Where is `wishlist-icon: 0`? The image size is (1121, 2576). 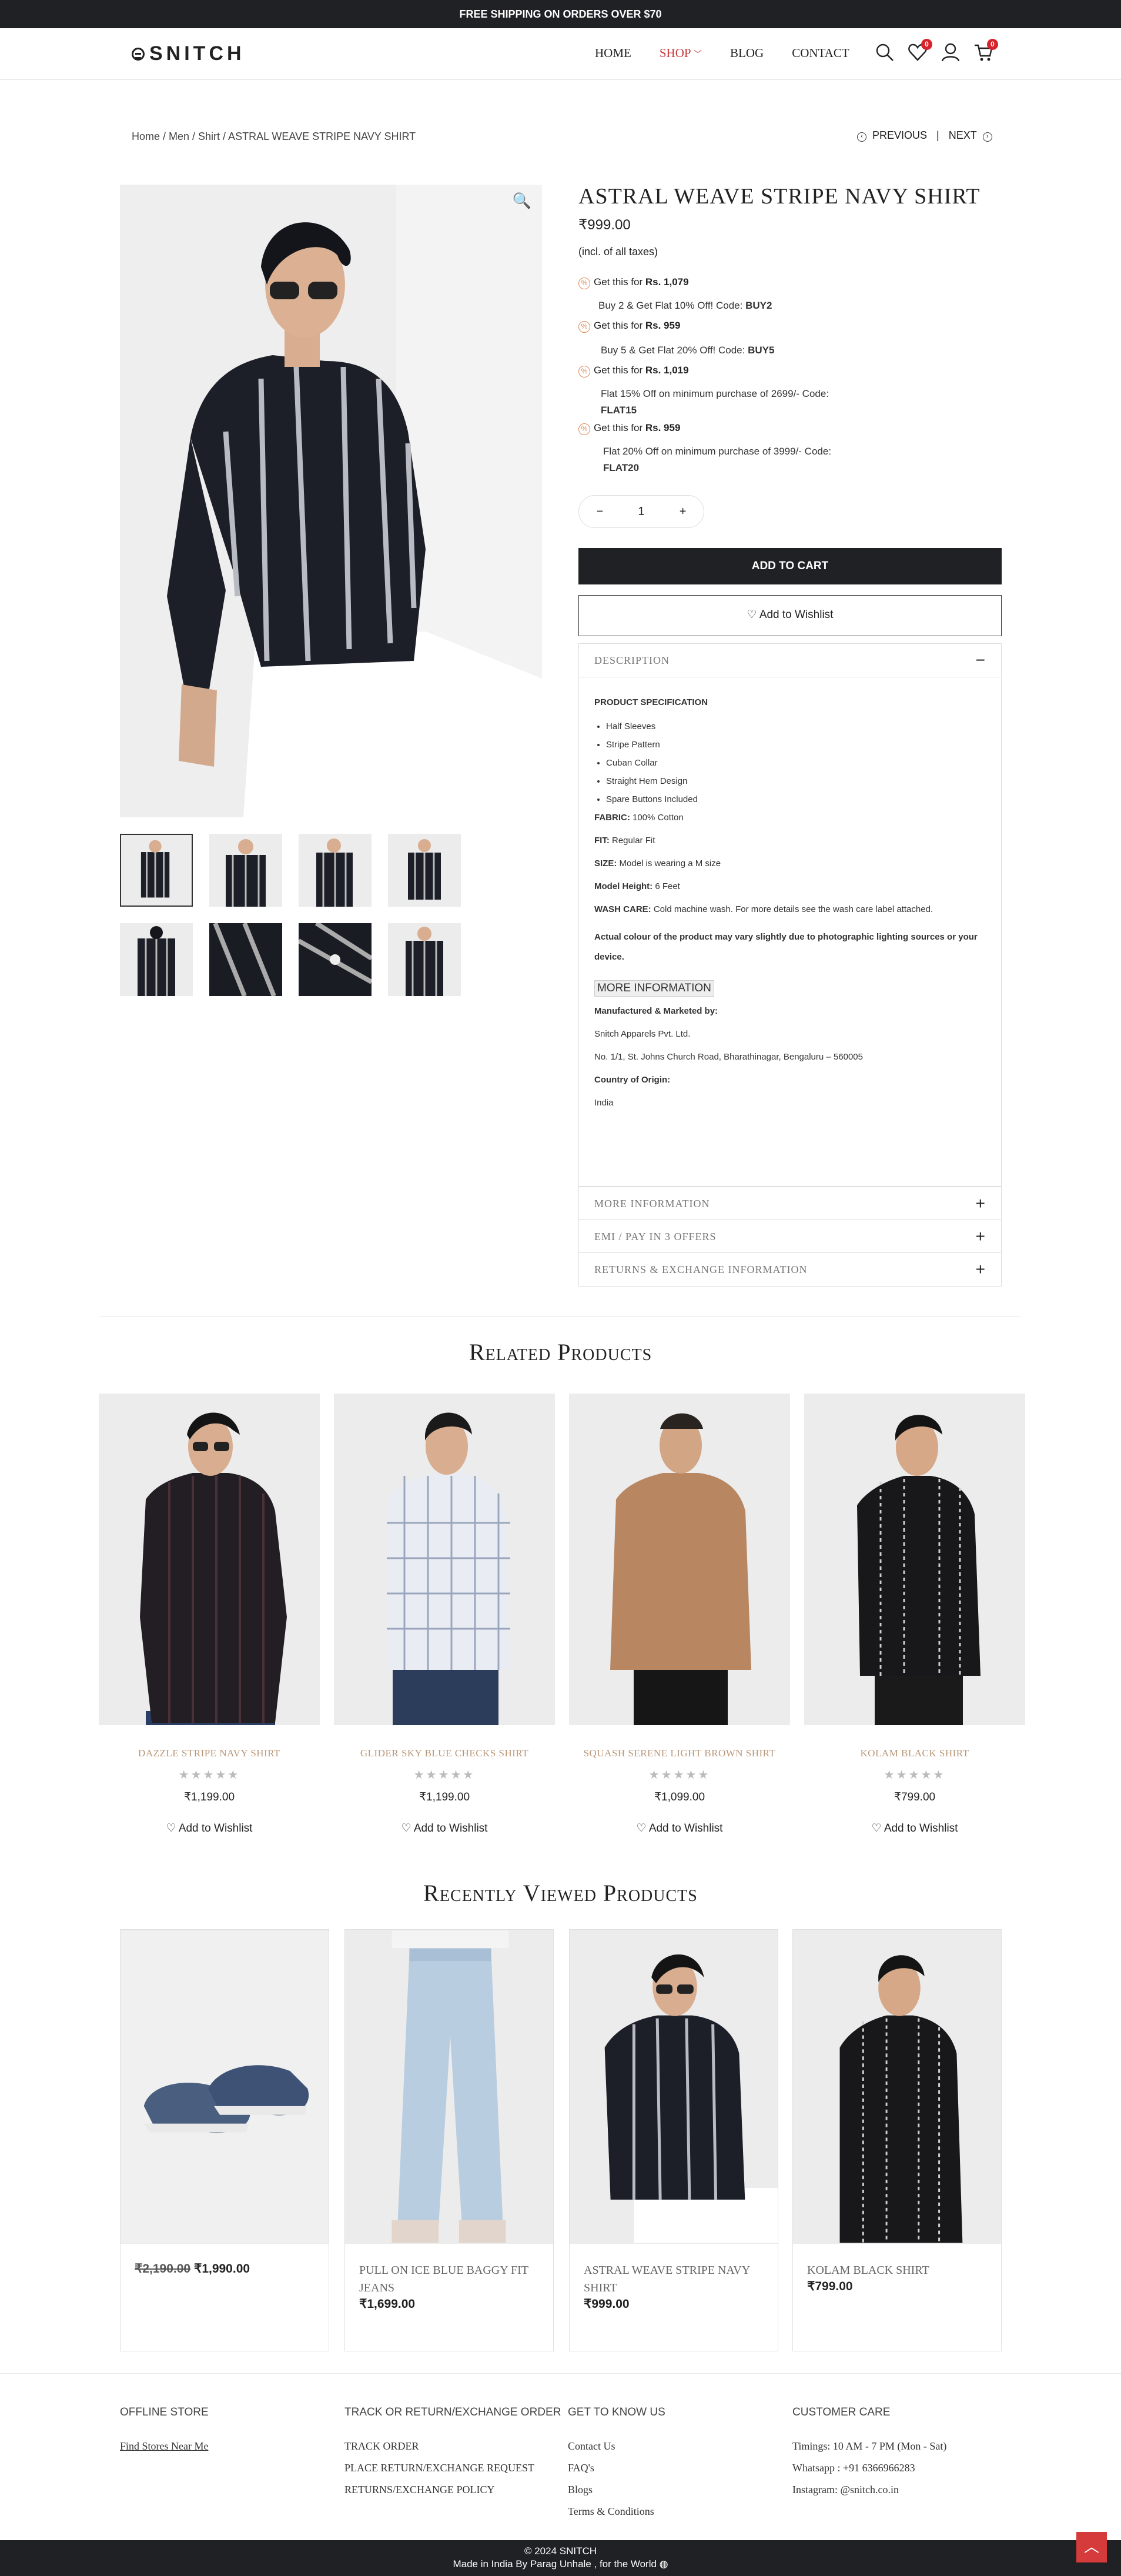 wishlist-icon: 0 is located at coordinates (920, 50).